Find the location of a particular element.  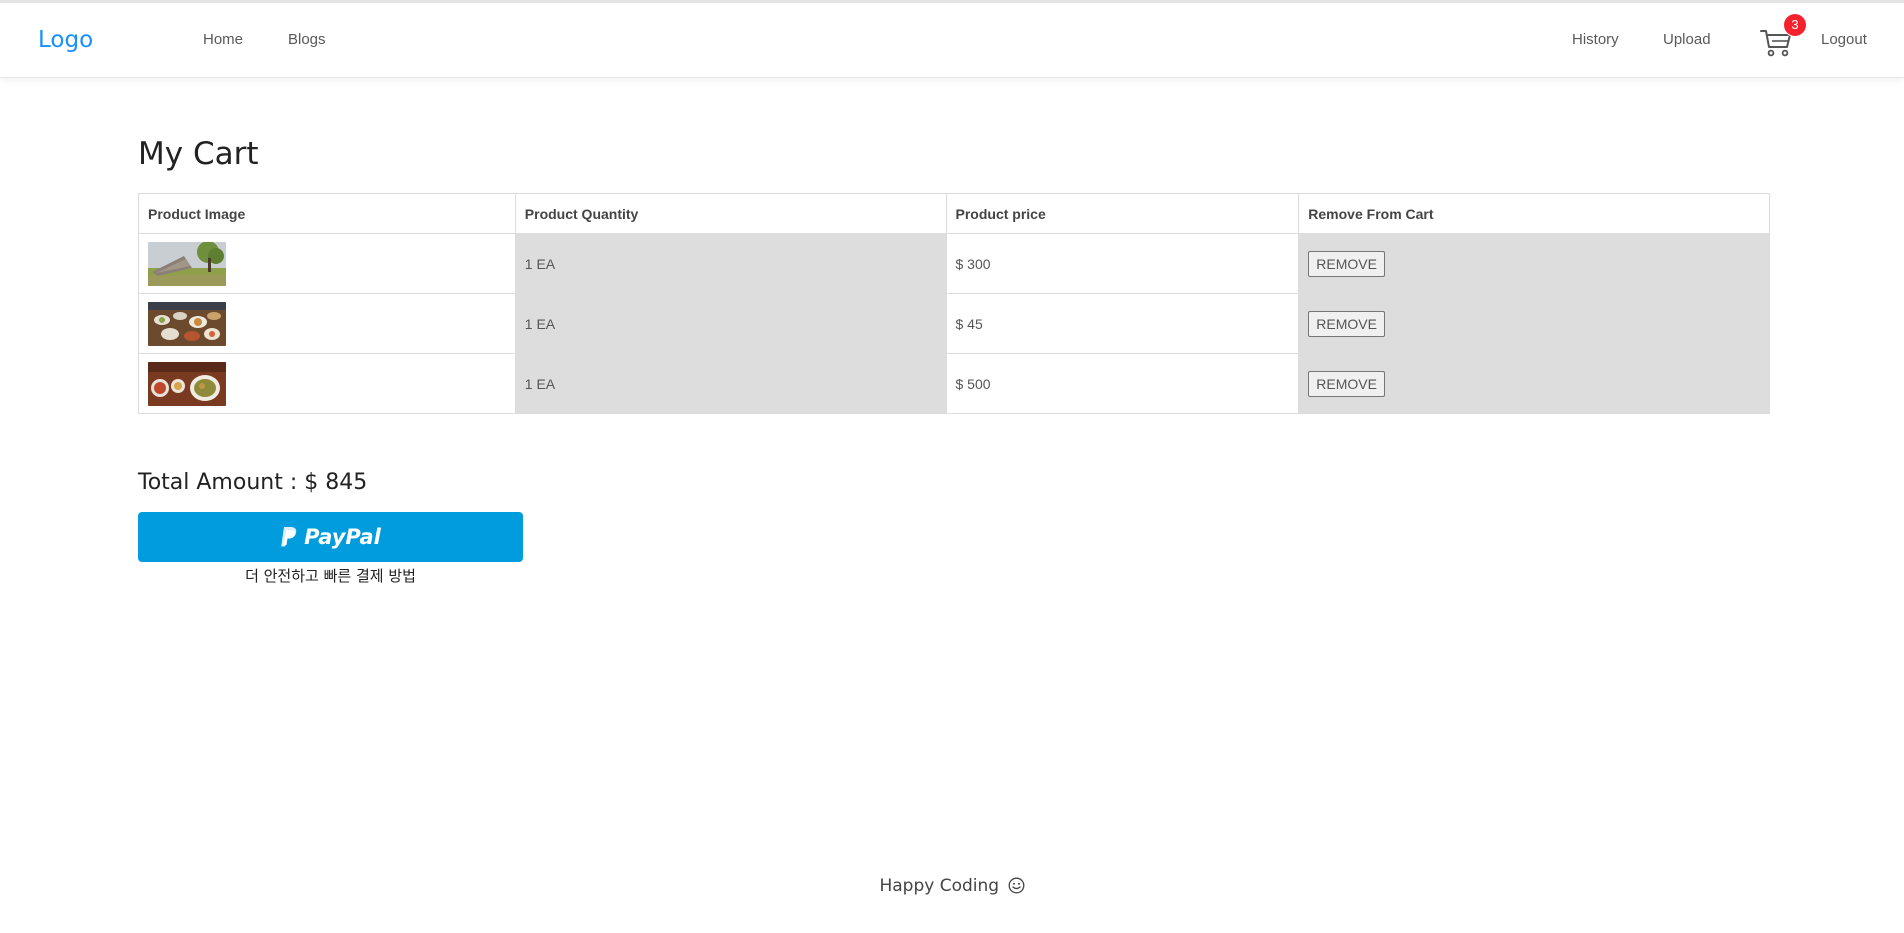

logo-link: Logo is located at coordinates (65, 40).